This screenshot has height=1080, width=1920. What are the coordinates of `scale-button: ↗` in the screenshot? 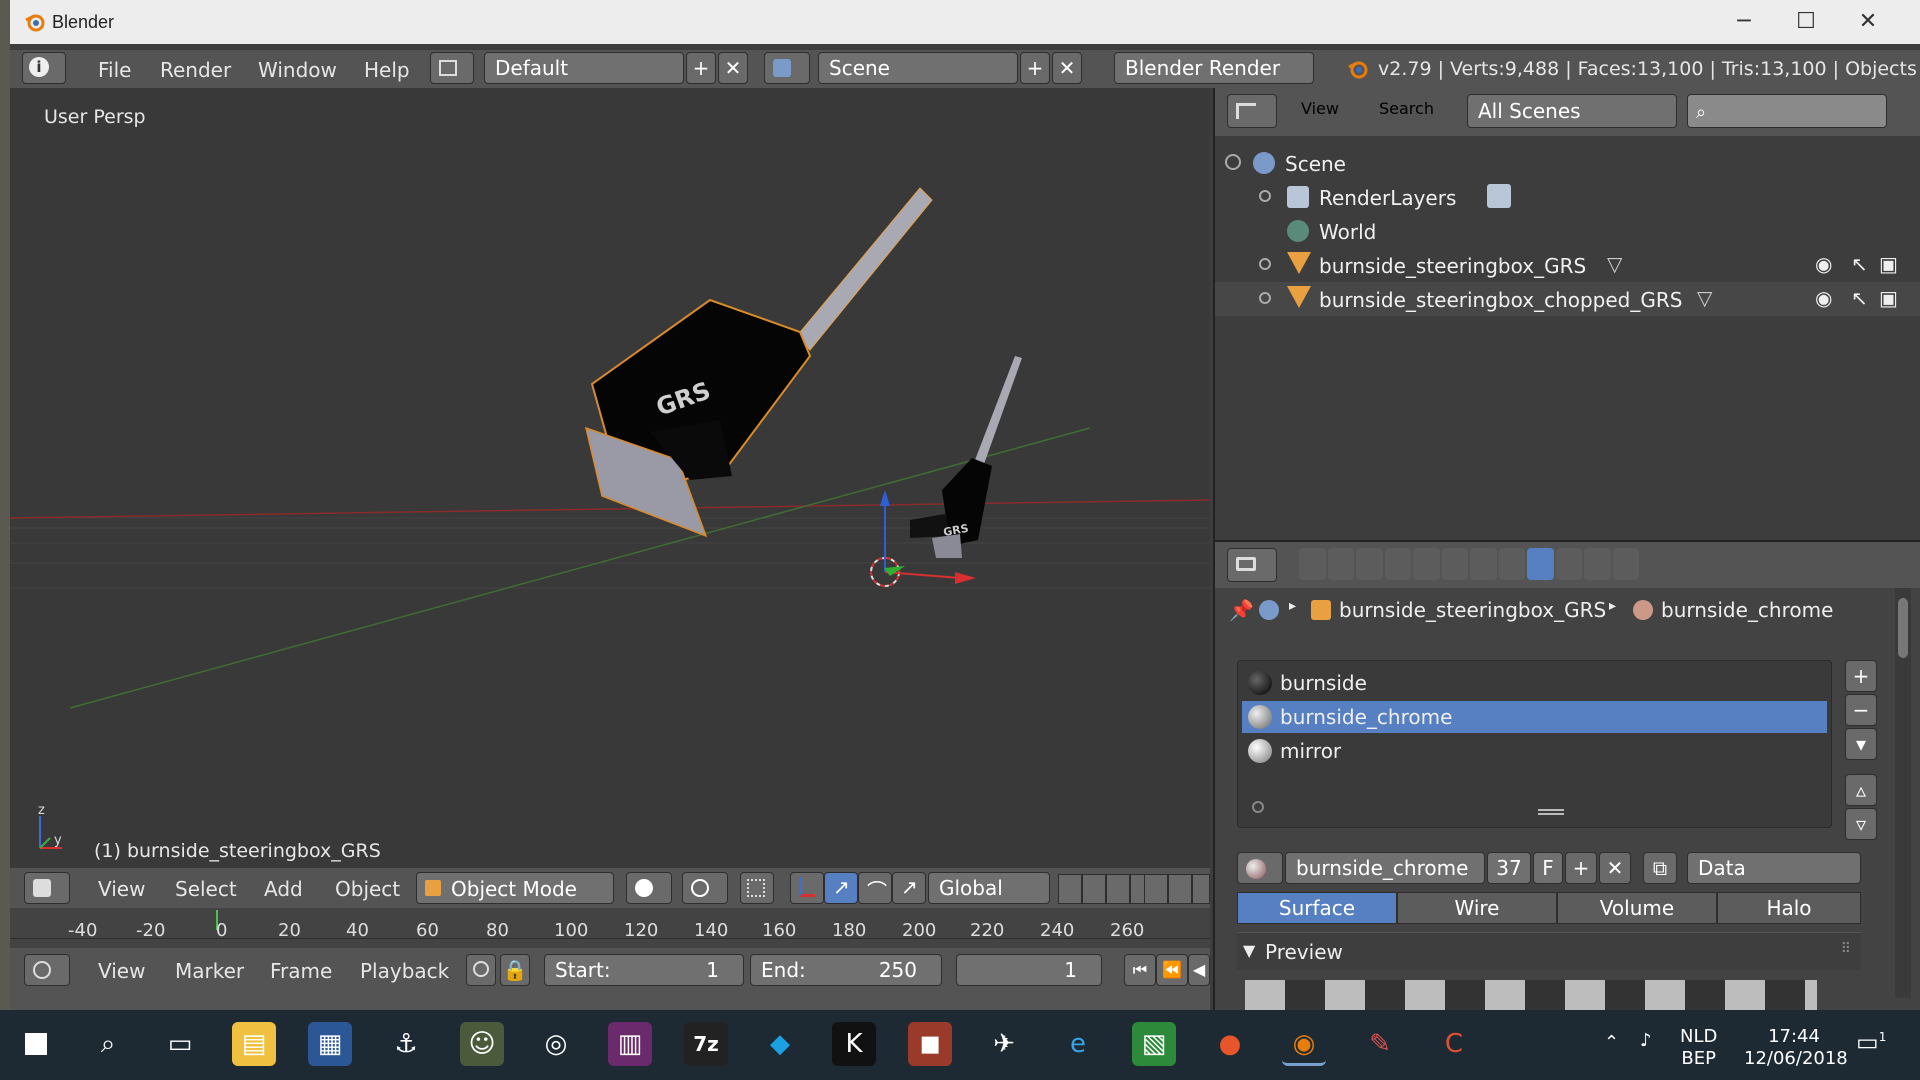 It's located at (909, 888).